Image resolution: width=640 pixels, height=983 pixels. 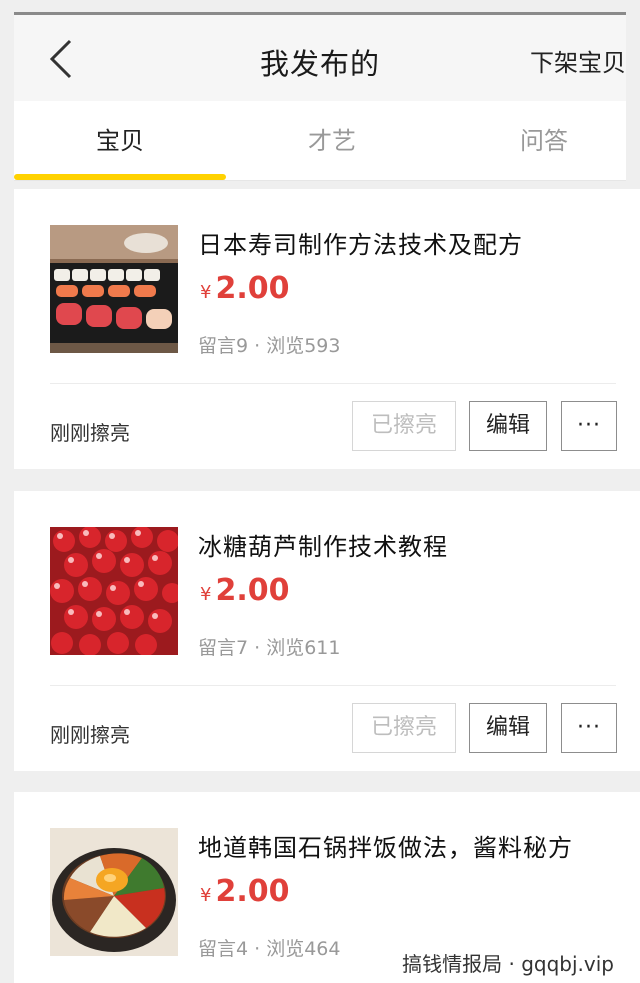 I want to click on nav-header: 我发布的 下架宝贝, so click(x=320, y=58).